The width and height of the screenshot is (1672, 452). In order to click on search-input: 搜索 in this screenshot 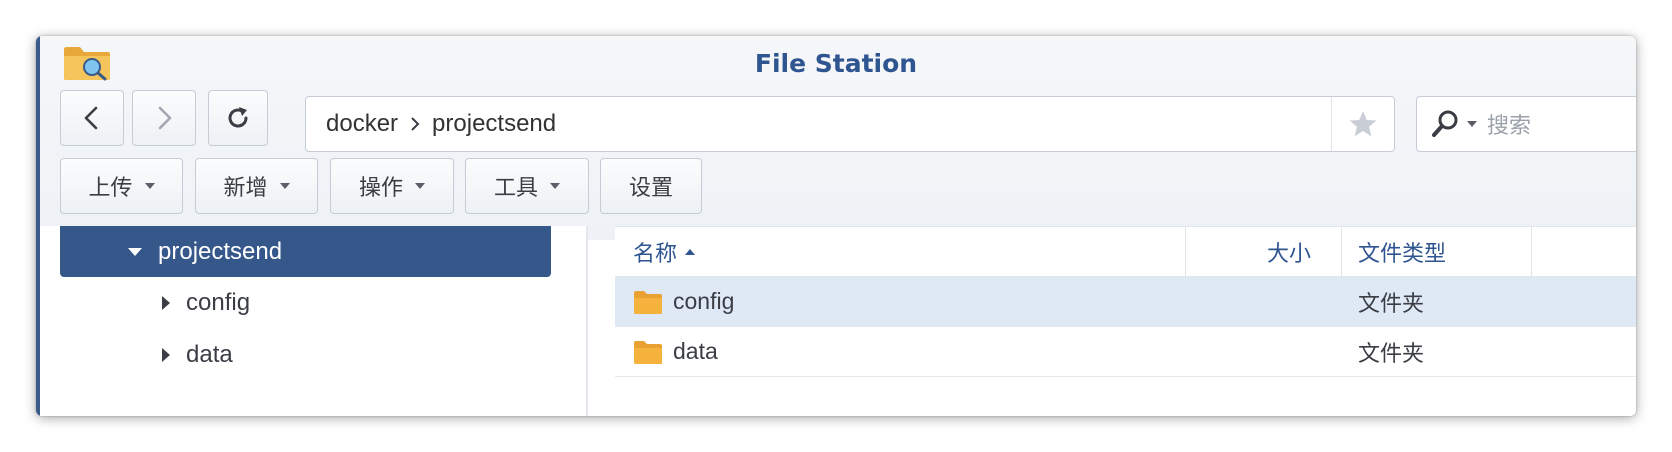, I will do `click(1509, 124)`.